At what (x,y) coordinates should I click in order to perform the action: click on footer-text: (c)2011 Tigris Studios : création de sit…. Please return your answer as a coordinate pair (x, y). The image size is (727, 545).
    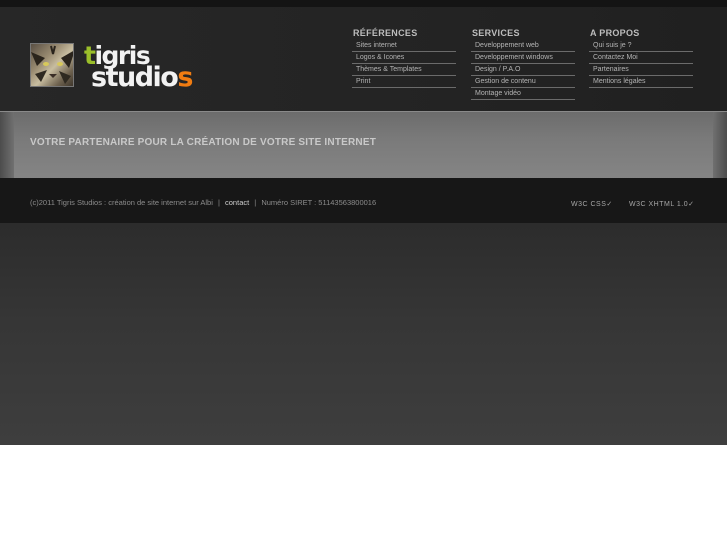
    Looking at the image, I should click on (203, 202).